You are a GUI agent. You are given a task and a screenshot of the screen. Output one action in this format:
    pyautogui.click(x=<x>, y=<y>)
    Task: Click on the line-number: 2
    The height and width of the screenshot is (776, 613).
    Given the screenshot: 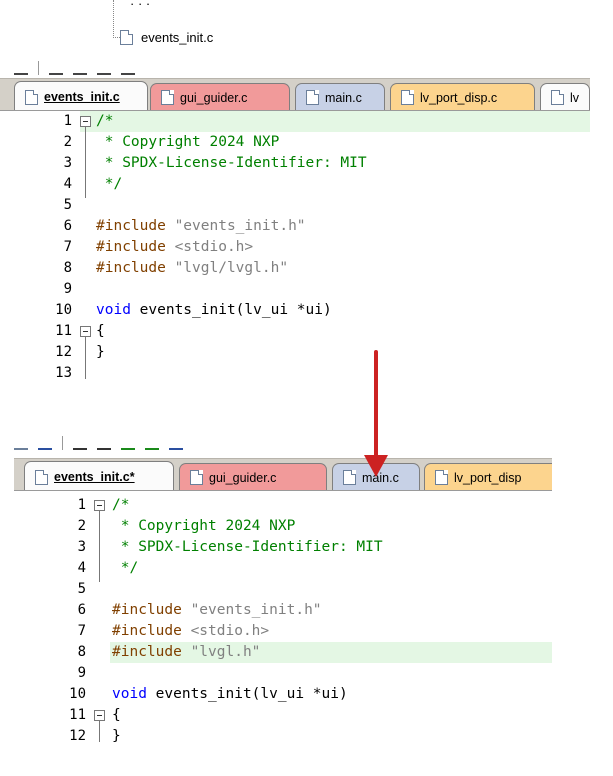 What is the action you would take?
    pyautogui.click(x=67, y=142)
    